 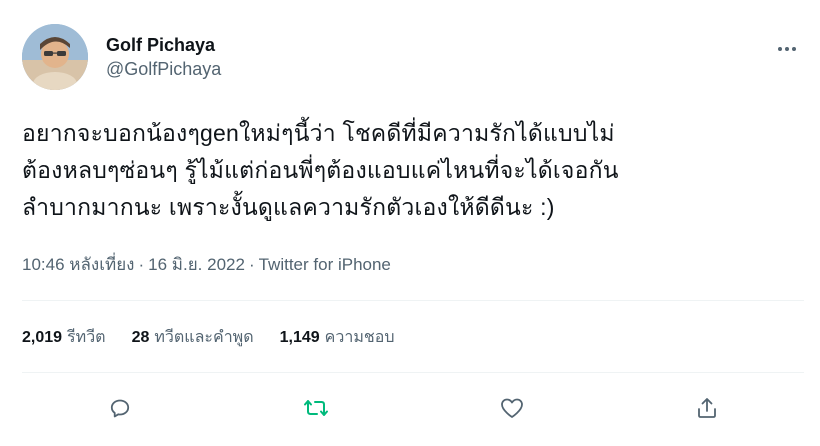 I want to click on share-button, so click(x=707, y=408).